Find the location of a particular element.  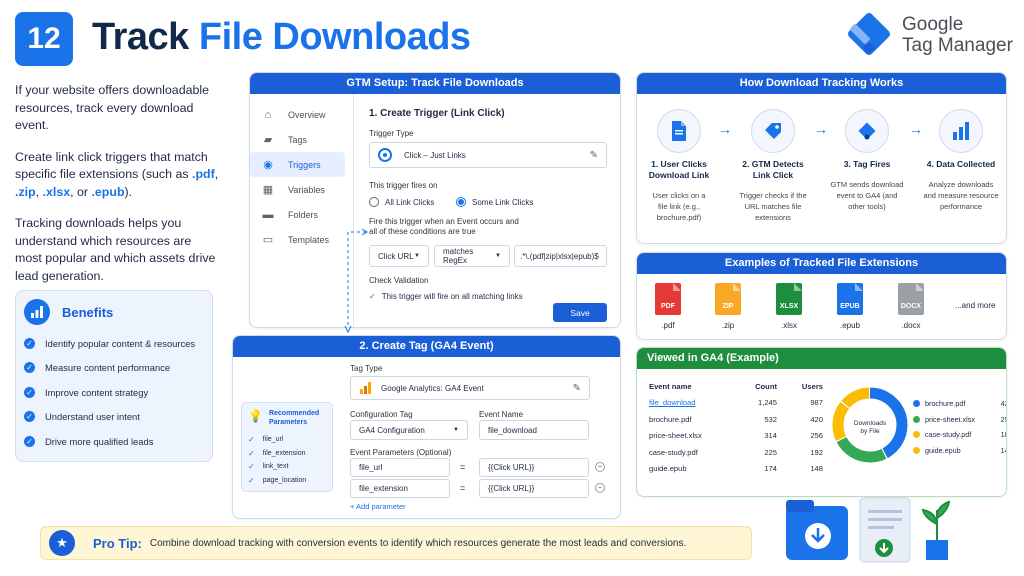

step-number-badge: 12 is located at coordinates (44, 39).